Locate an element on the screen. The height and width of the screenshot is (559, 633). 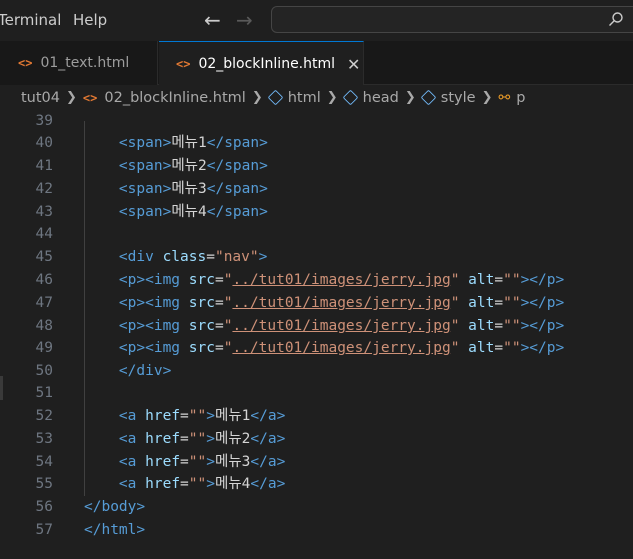
code-line: 42 <span>메뉴3</span> is located at coordinates (151, 189).